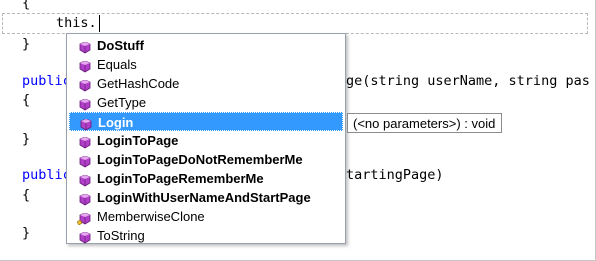  What do you see at coordinates (116, 122) in the screenshot?
I see `completion-item-label: Login` at bounding box center [116, 122].